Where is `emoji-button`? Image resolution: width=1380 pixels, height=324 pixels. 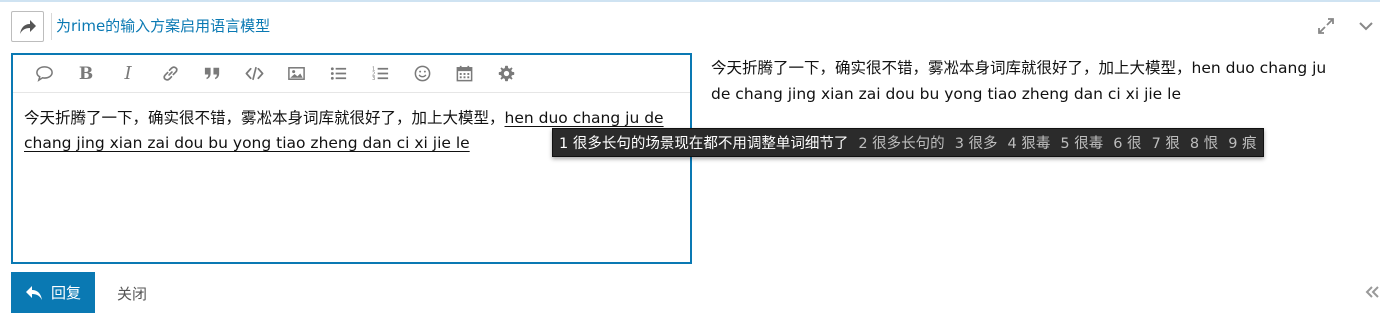 emoji-button is located at coordinates (422, 74).